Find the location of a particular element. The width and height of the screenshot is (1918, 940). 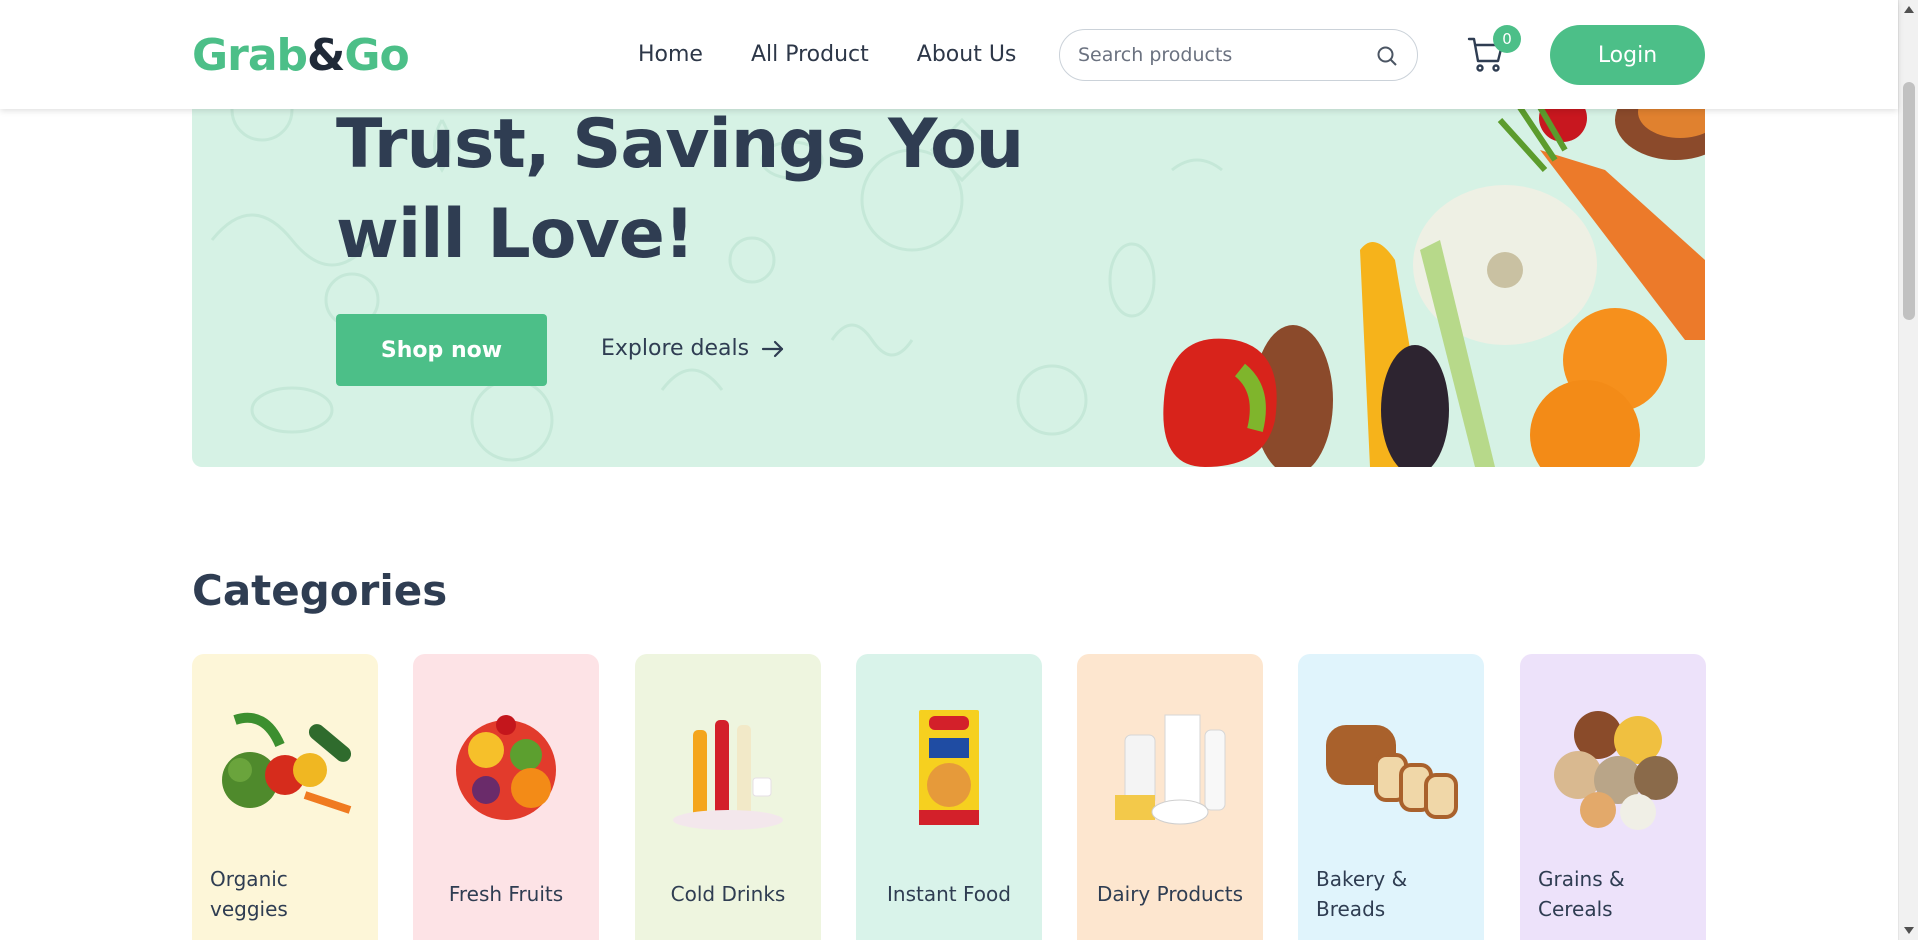

category-card-dairy-products: Dairy Products is located at coordinates (1170, 797).